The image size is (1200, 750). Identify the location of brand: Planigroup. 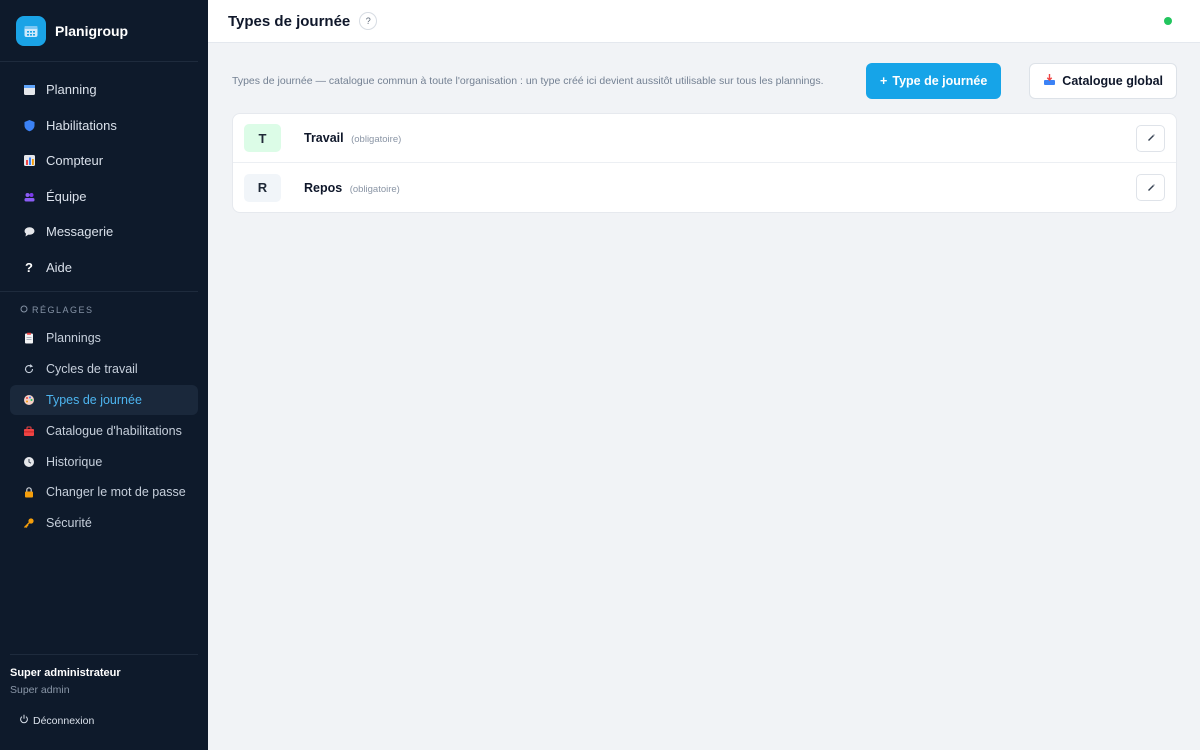
(99, 31).